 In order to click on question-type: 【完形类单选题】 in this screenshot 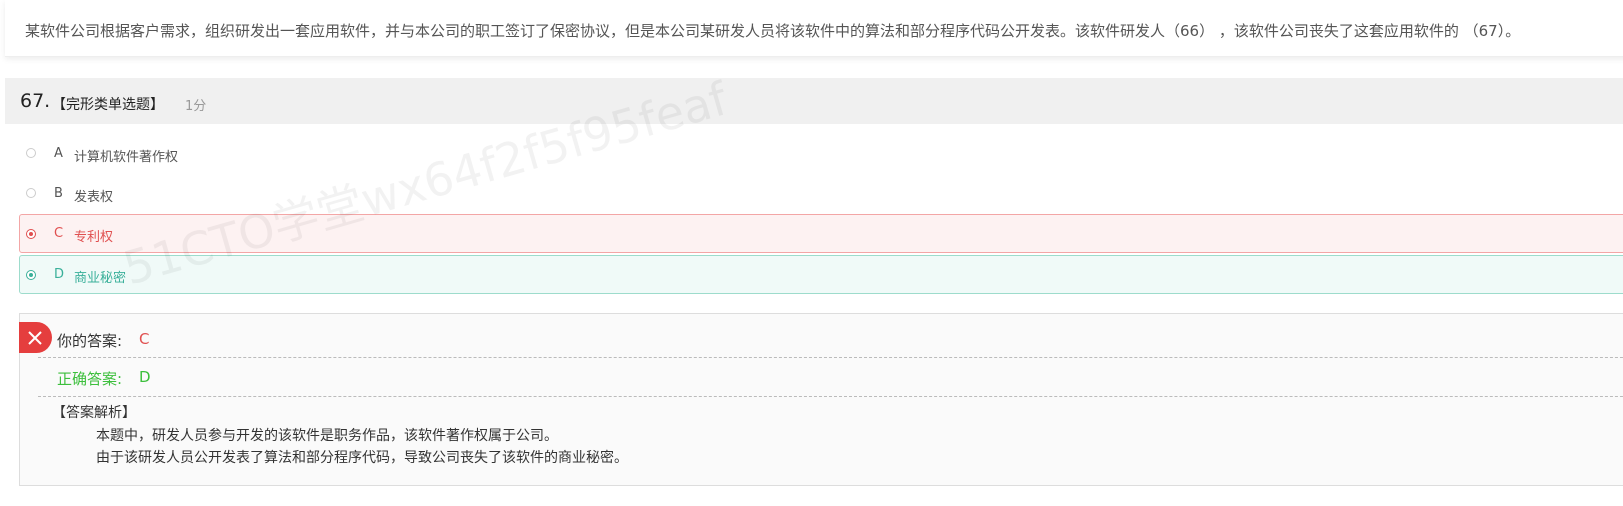, I will do `click(108, 105)`.